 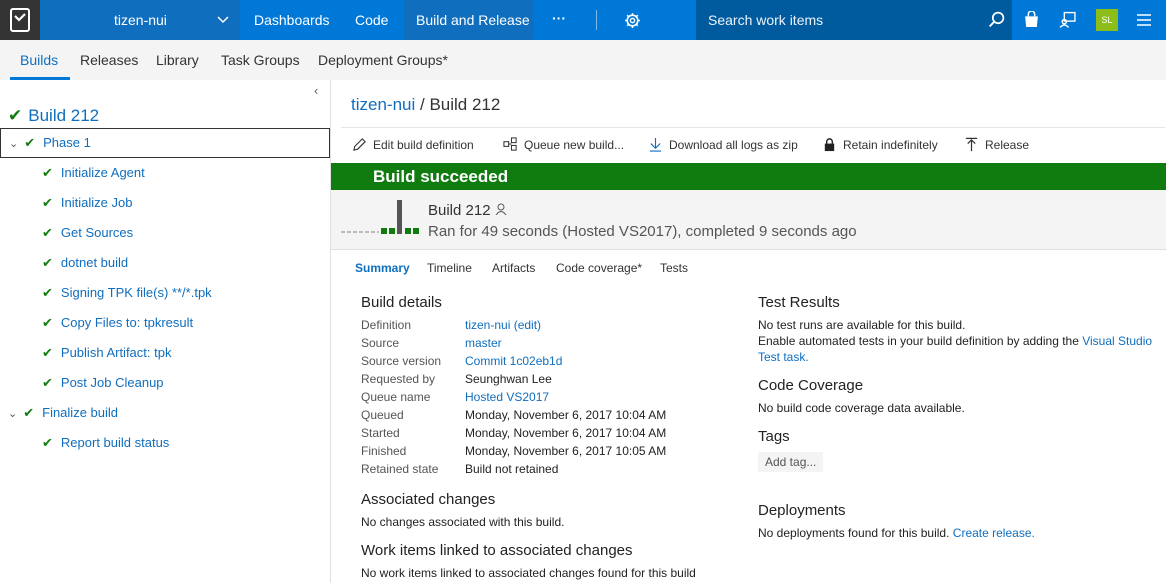 I want to click on tab-artifacts: Artifacts, so click(x=513, y=268).